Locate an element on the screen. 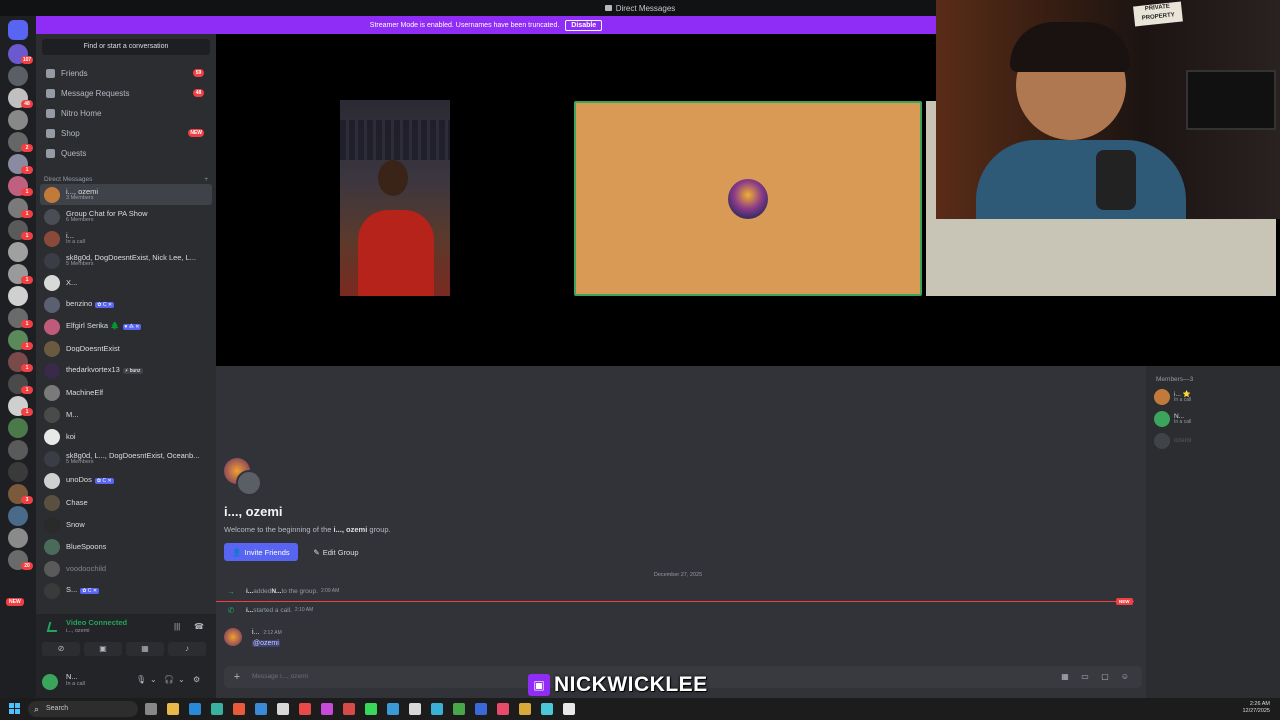 This screenshot has width=1280, height=720. nav-item-label: Message Requests is located at coordinates (95, 93).